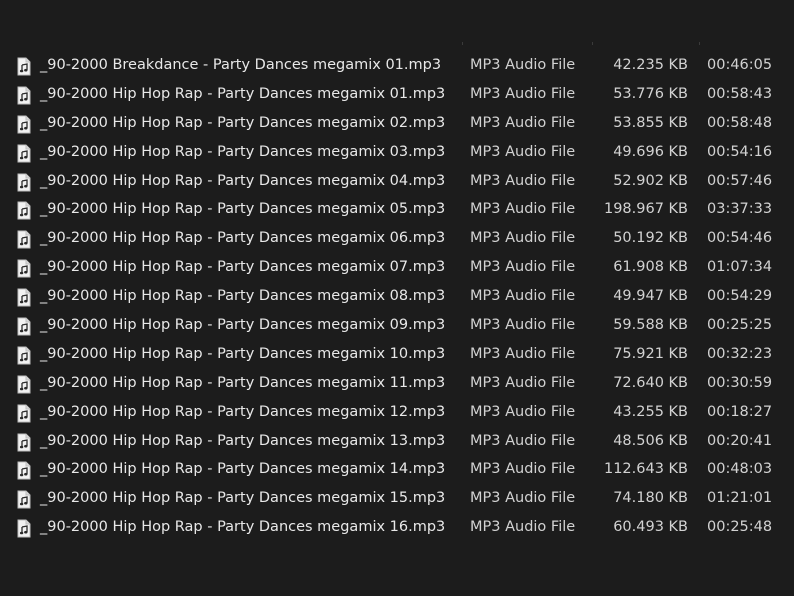 The height and width of the screenshot is (596, 794). Describe the element at coordinates (650, 151) in the screenshot. I see `file-size: 49.696 KB` at that location.